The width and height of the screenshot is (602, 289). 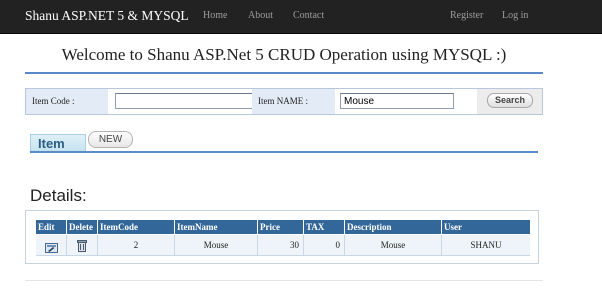 I want to click on item-code-label: Item Code :, so click(x=67, y=101).